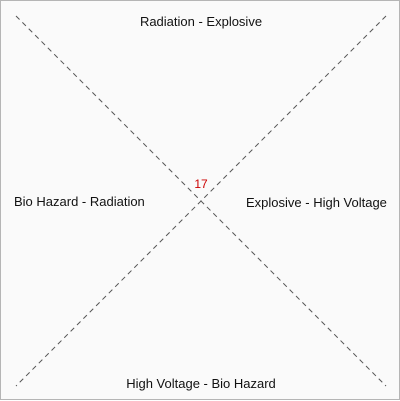  I want to click on quadrant-label-left: Bio Hazard - Radiation, so click(79, 201).